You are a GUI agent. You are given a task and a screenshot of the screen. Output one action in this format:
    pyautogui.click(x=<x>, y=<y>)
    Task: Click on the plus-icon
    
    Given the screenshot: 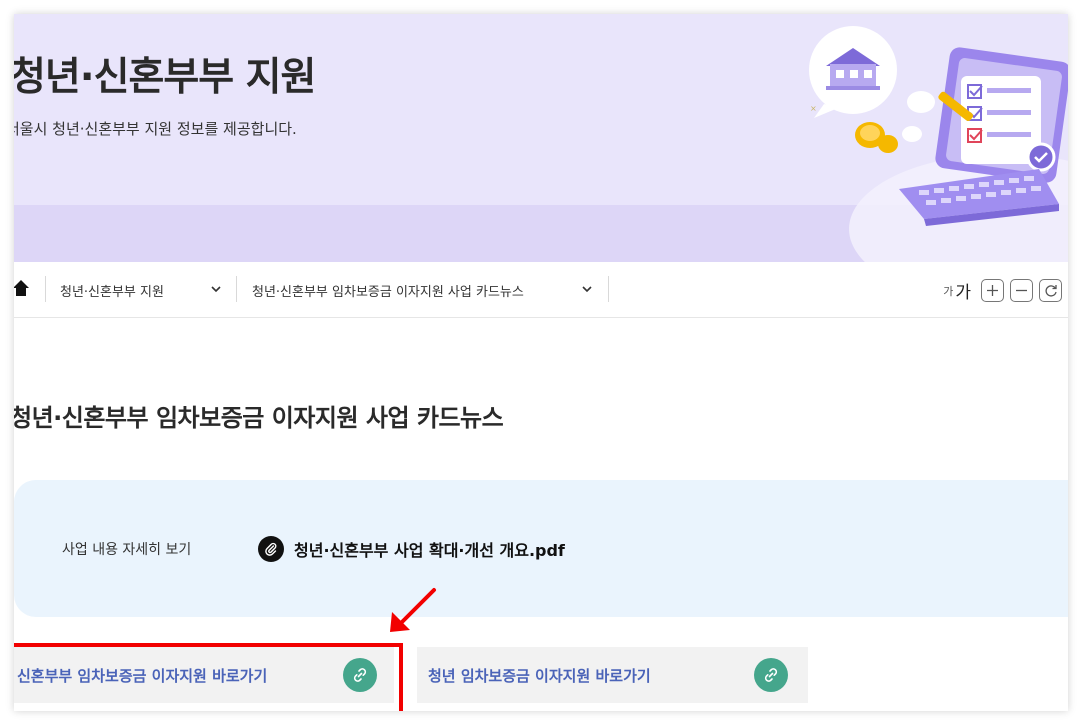 What is the action you would take?
    pyautogui.click(x=992, y=290)
    